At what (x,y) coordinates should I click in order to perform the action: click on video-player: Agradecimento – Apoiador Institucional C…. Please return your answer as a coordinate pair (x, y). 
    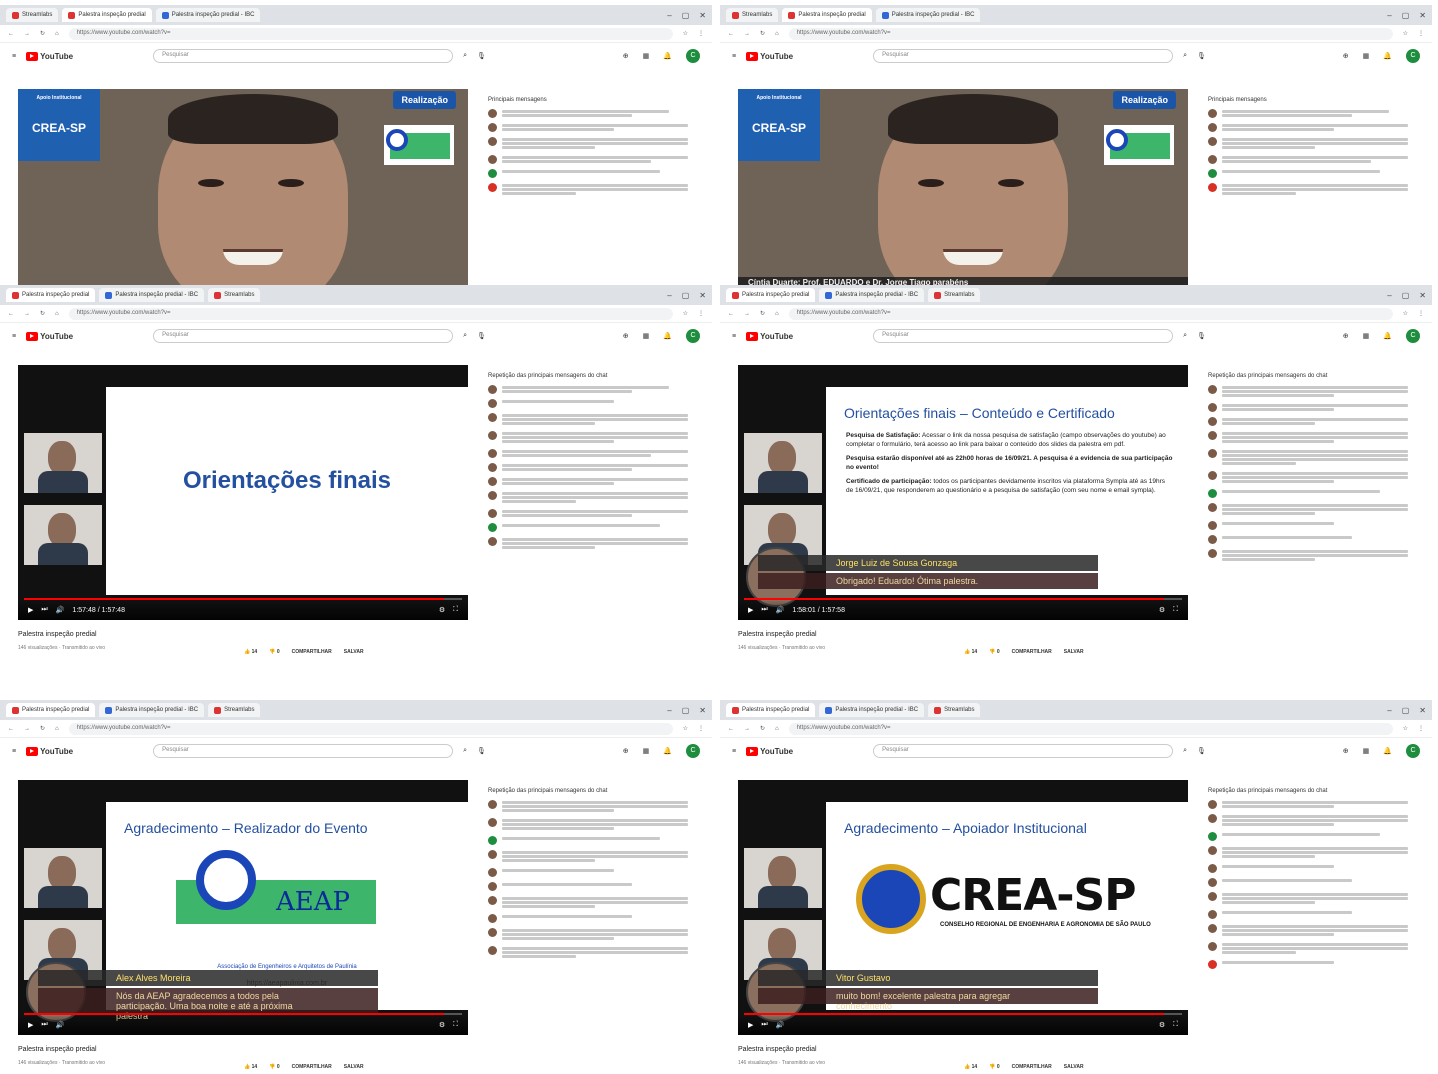
    Looking at the image, I should click on (963, 907).